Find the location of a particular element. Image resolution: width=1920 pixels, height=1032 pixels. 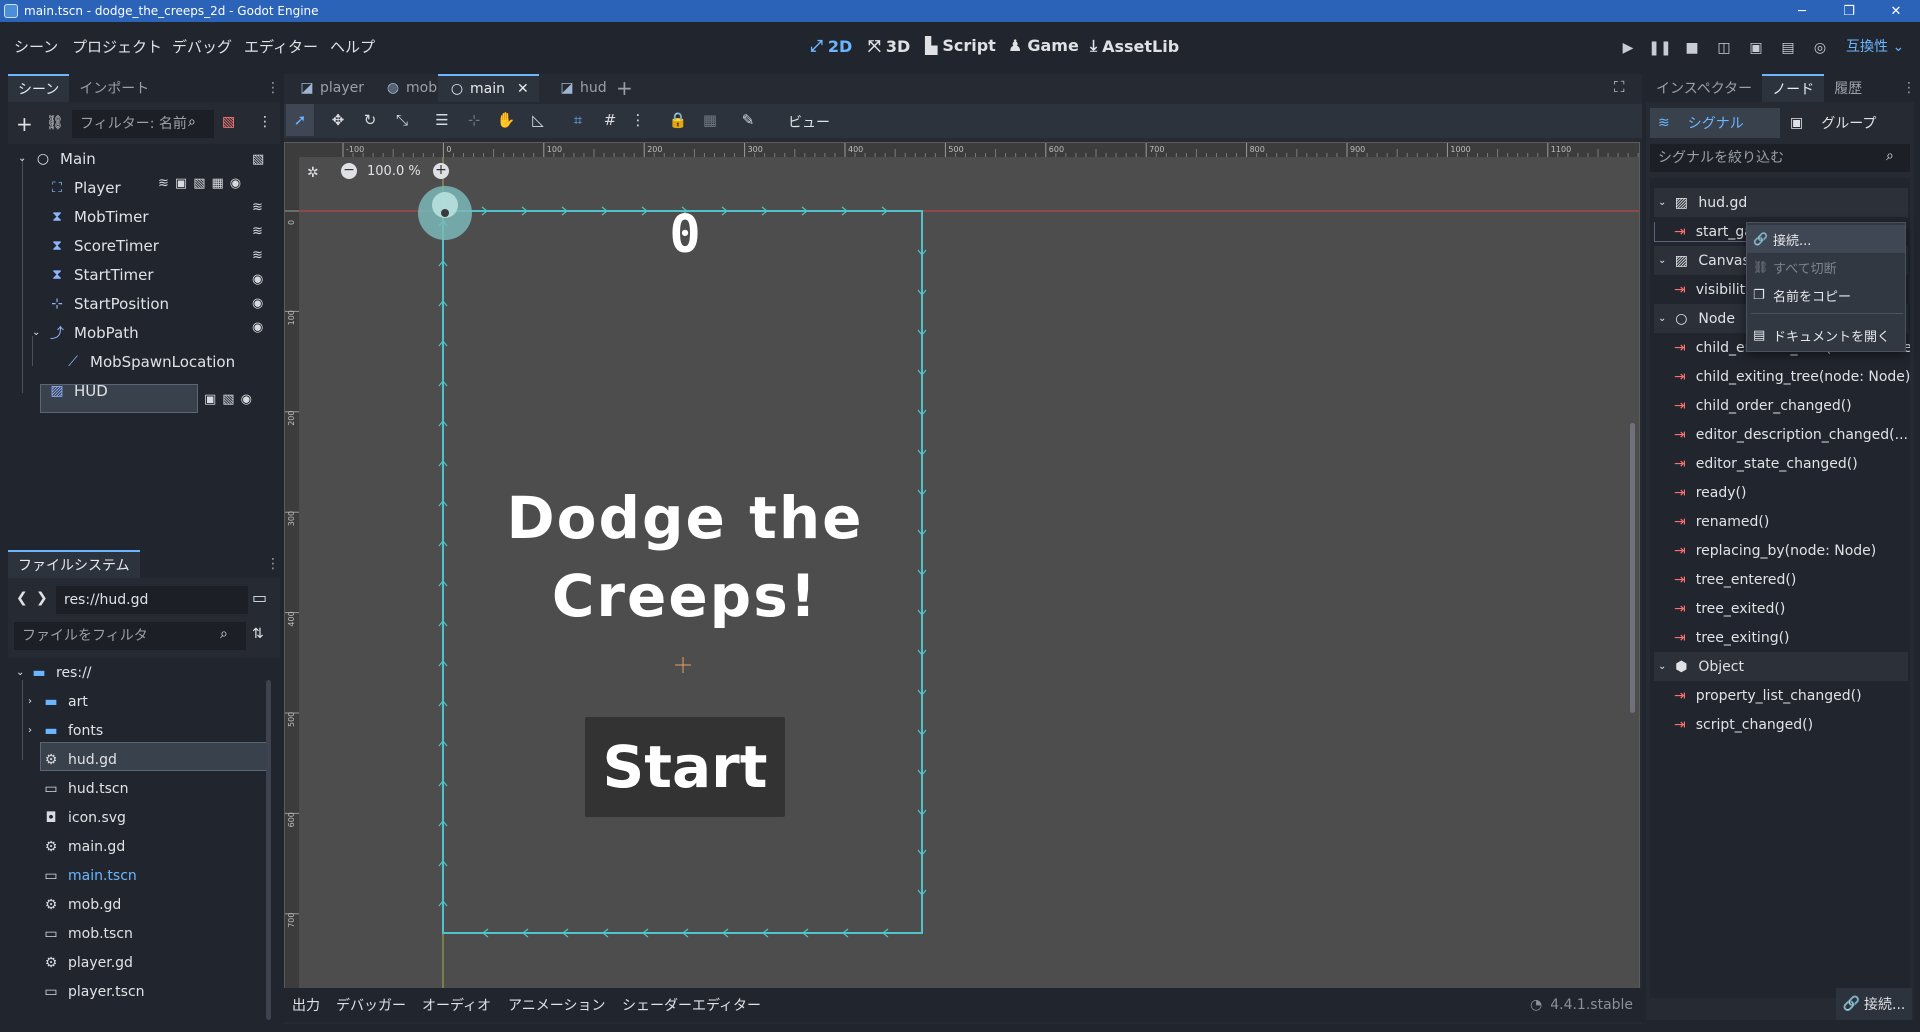

workspace-2d-button: ⤢ 2D is located at coordinates (831, 46).